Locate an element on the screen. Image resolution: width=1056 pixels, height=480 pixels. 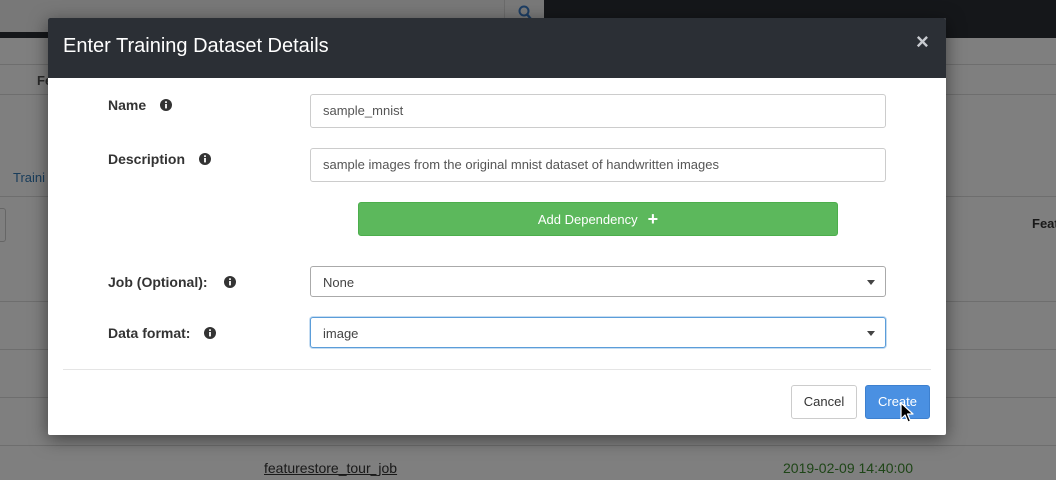
name-input: sample_mnist is located at coordinates (598, 111).